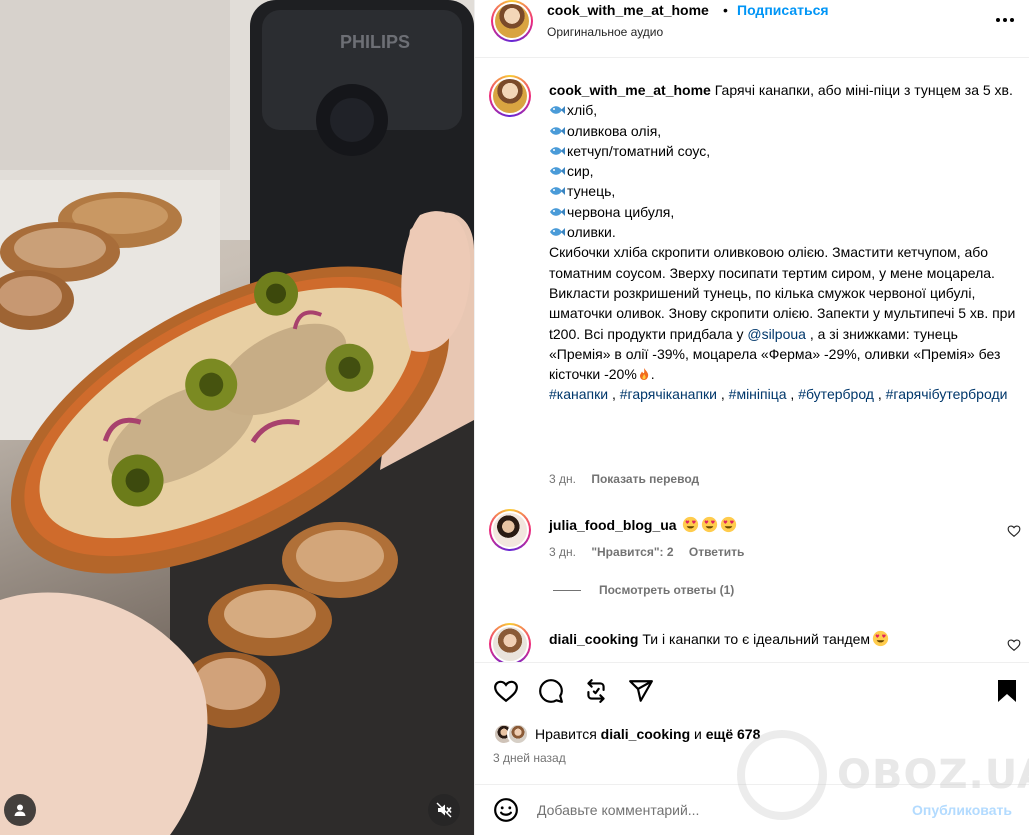  Describe the element at coordinates (698, 734) in the screenshot. I see `likes-and: и` at that location.